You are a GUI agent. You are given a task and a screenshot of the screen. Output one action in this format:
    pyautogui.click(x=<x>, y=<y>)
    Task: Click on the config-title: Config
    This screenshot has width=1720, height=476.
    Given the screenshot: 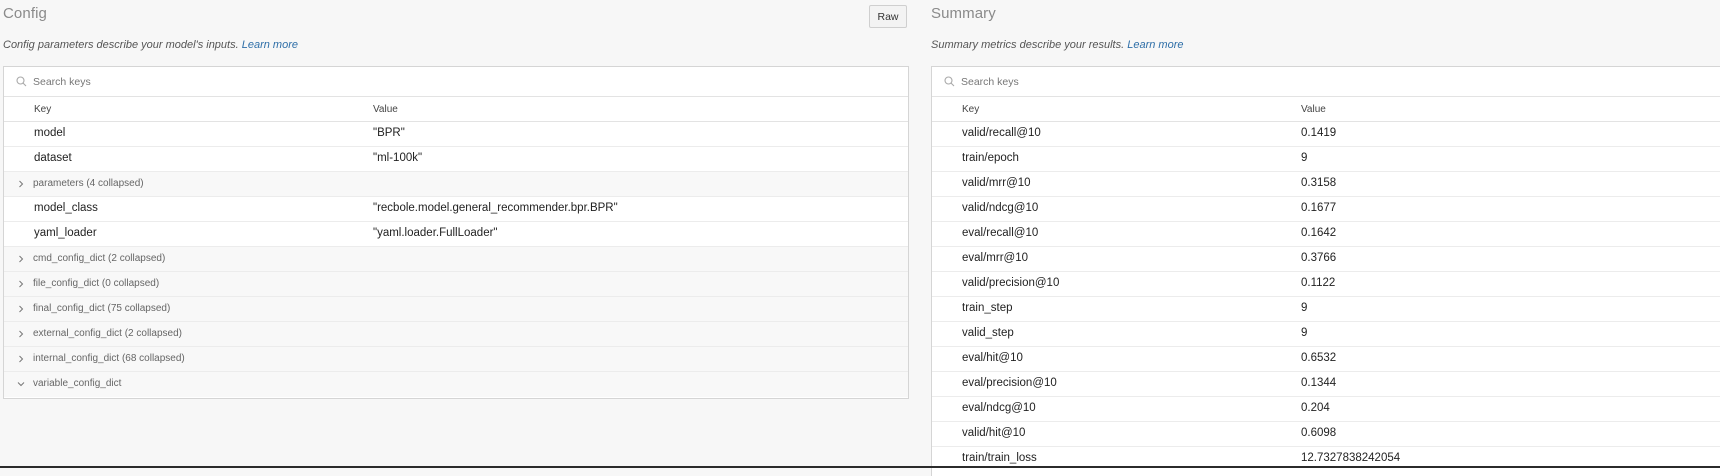 What is the action you would take?
    pyautogui.click(x=25, y=13)
    